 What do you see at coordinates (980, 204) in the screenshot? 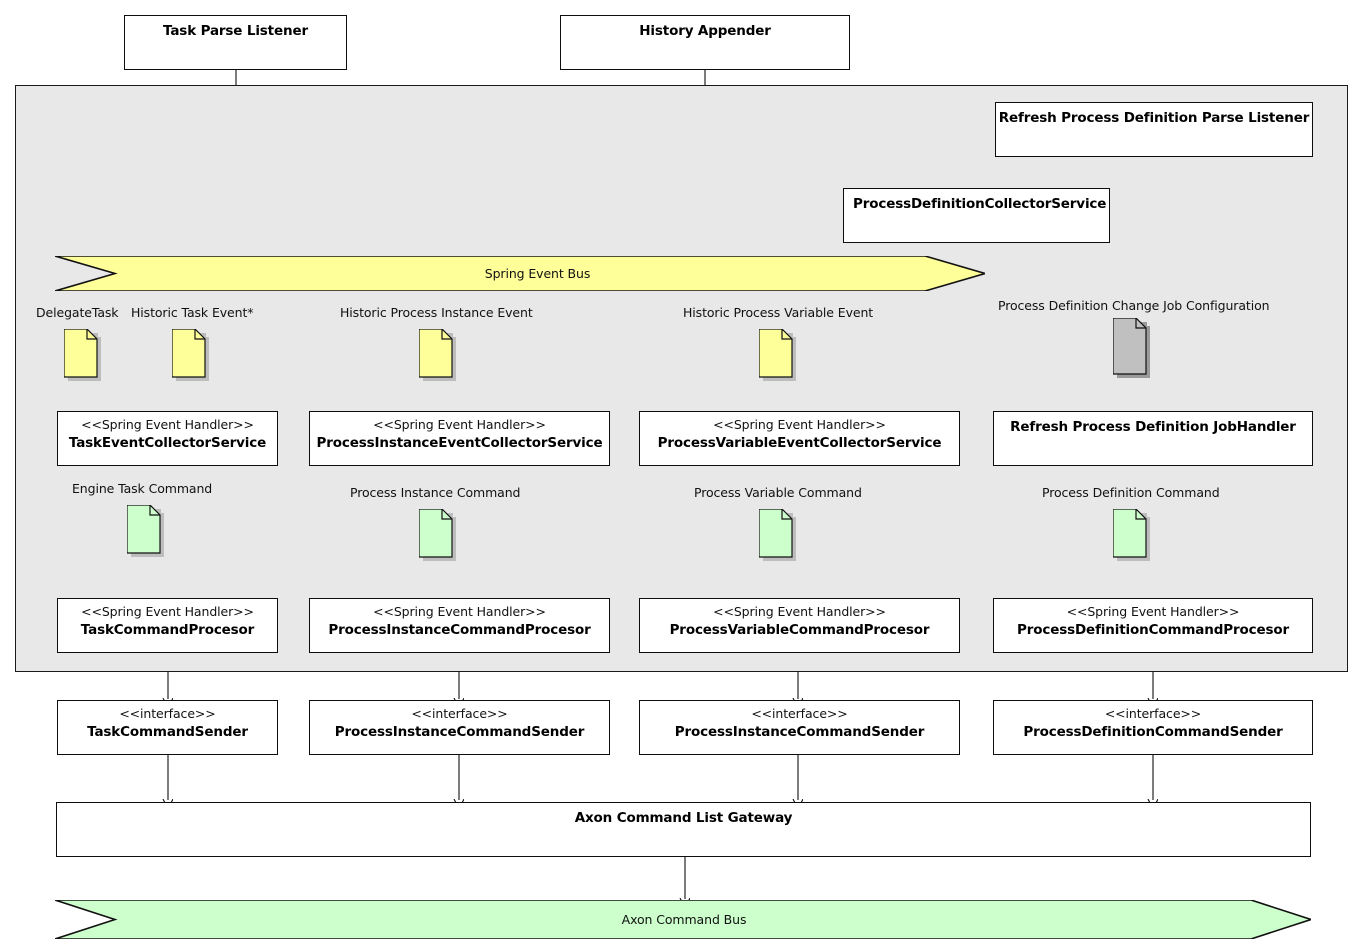
I see `node-title: ProcessDefinitionCollectorService` at bounding box center [980, 204].